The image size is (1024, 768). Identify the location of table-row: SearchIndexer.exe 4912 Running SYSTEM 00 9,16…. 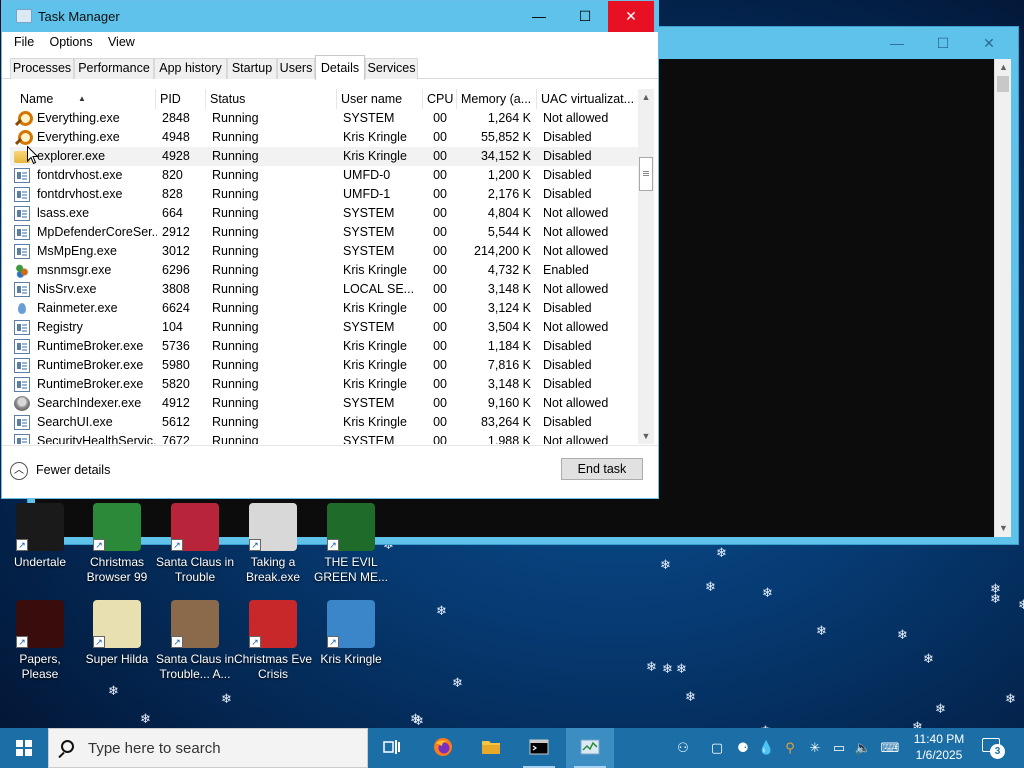
(324, 403).